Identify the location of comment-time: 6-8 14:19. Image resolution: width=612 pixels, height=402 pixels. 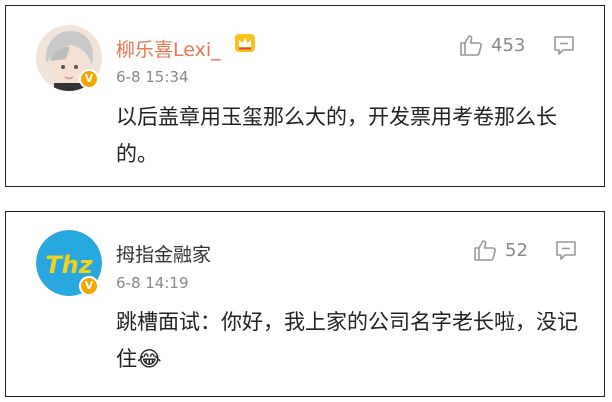
(152, 283).